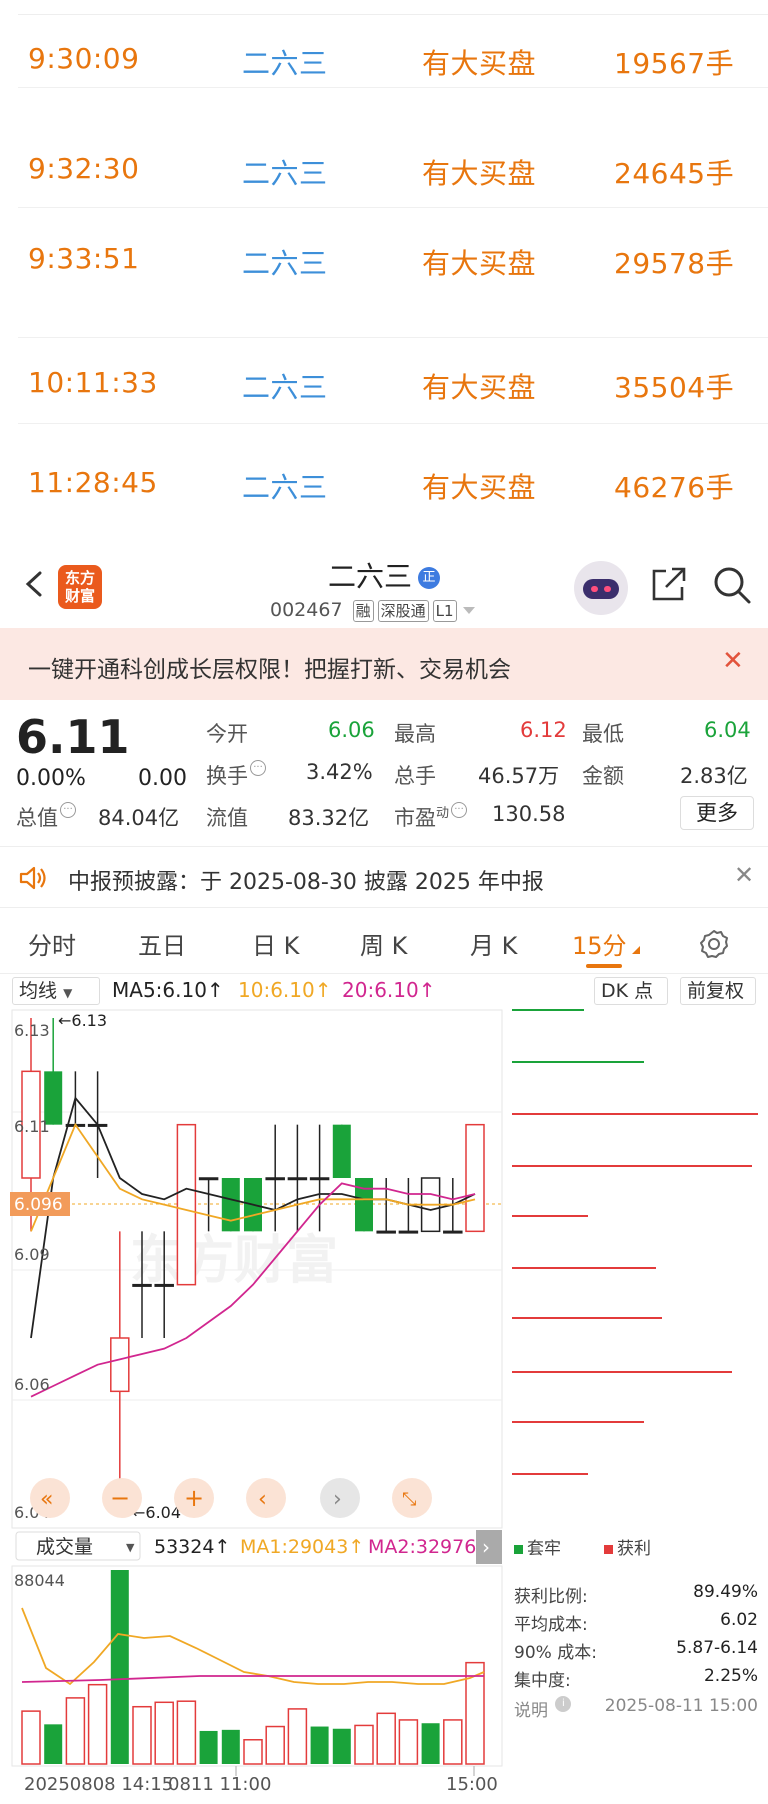 The width and height of the screenshot is (768, 1804). What do you see at coordinates (717, 1648) in the screenshot?
I see `cost90-value: 5.87-6.14` at bounding box center [717, 1648].